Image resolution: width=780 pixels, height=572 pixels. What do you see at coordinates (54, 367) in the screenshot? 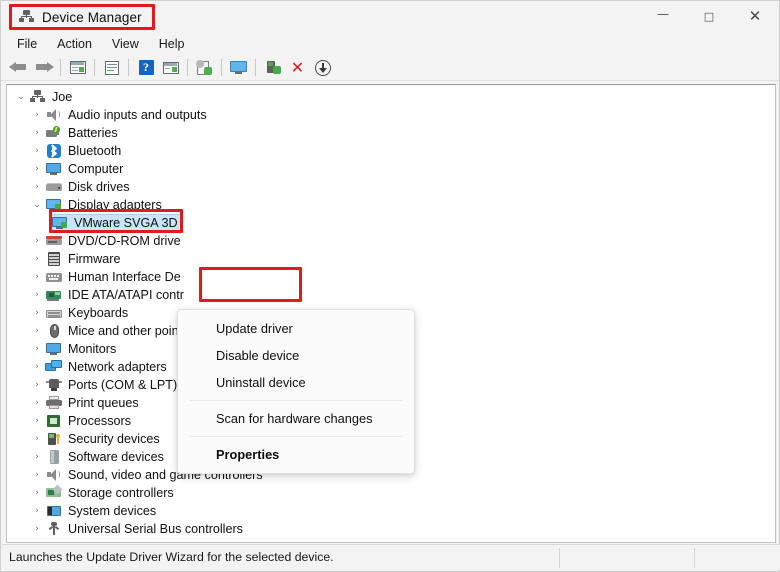
I see `network-adapter-icon` at bounding box center [54, 367].